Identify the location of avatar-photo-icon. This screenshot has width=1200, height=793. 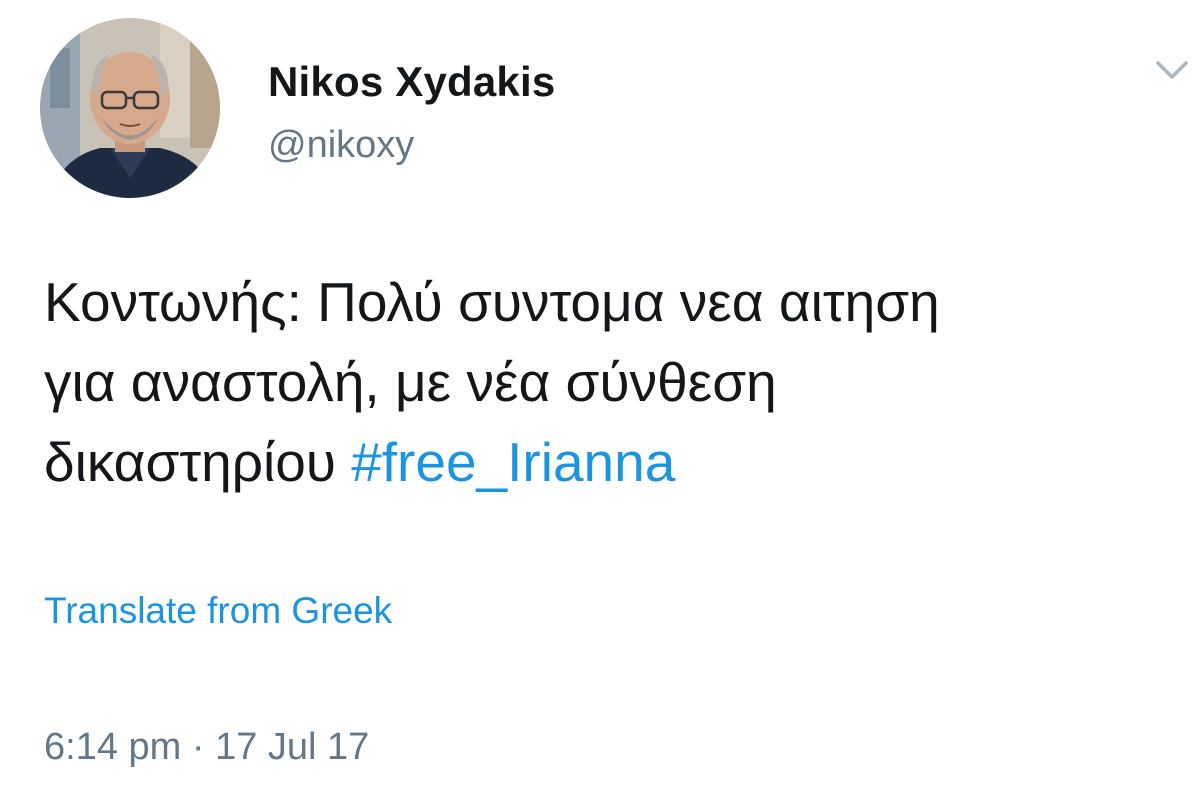
(130, 108).